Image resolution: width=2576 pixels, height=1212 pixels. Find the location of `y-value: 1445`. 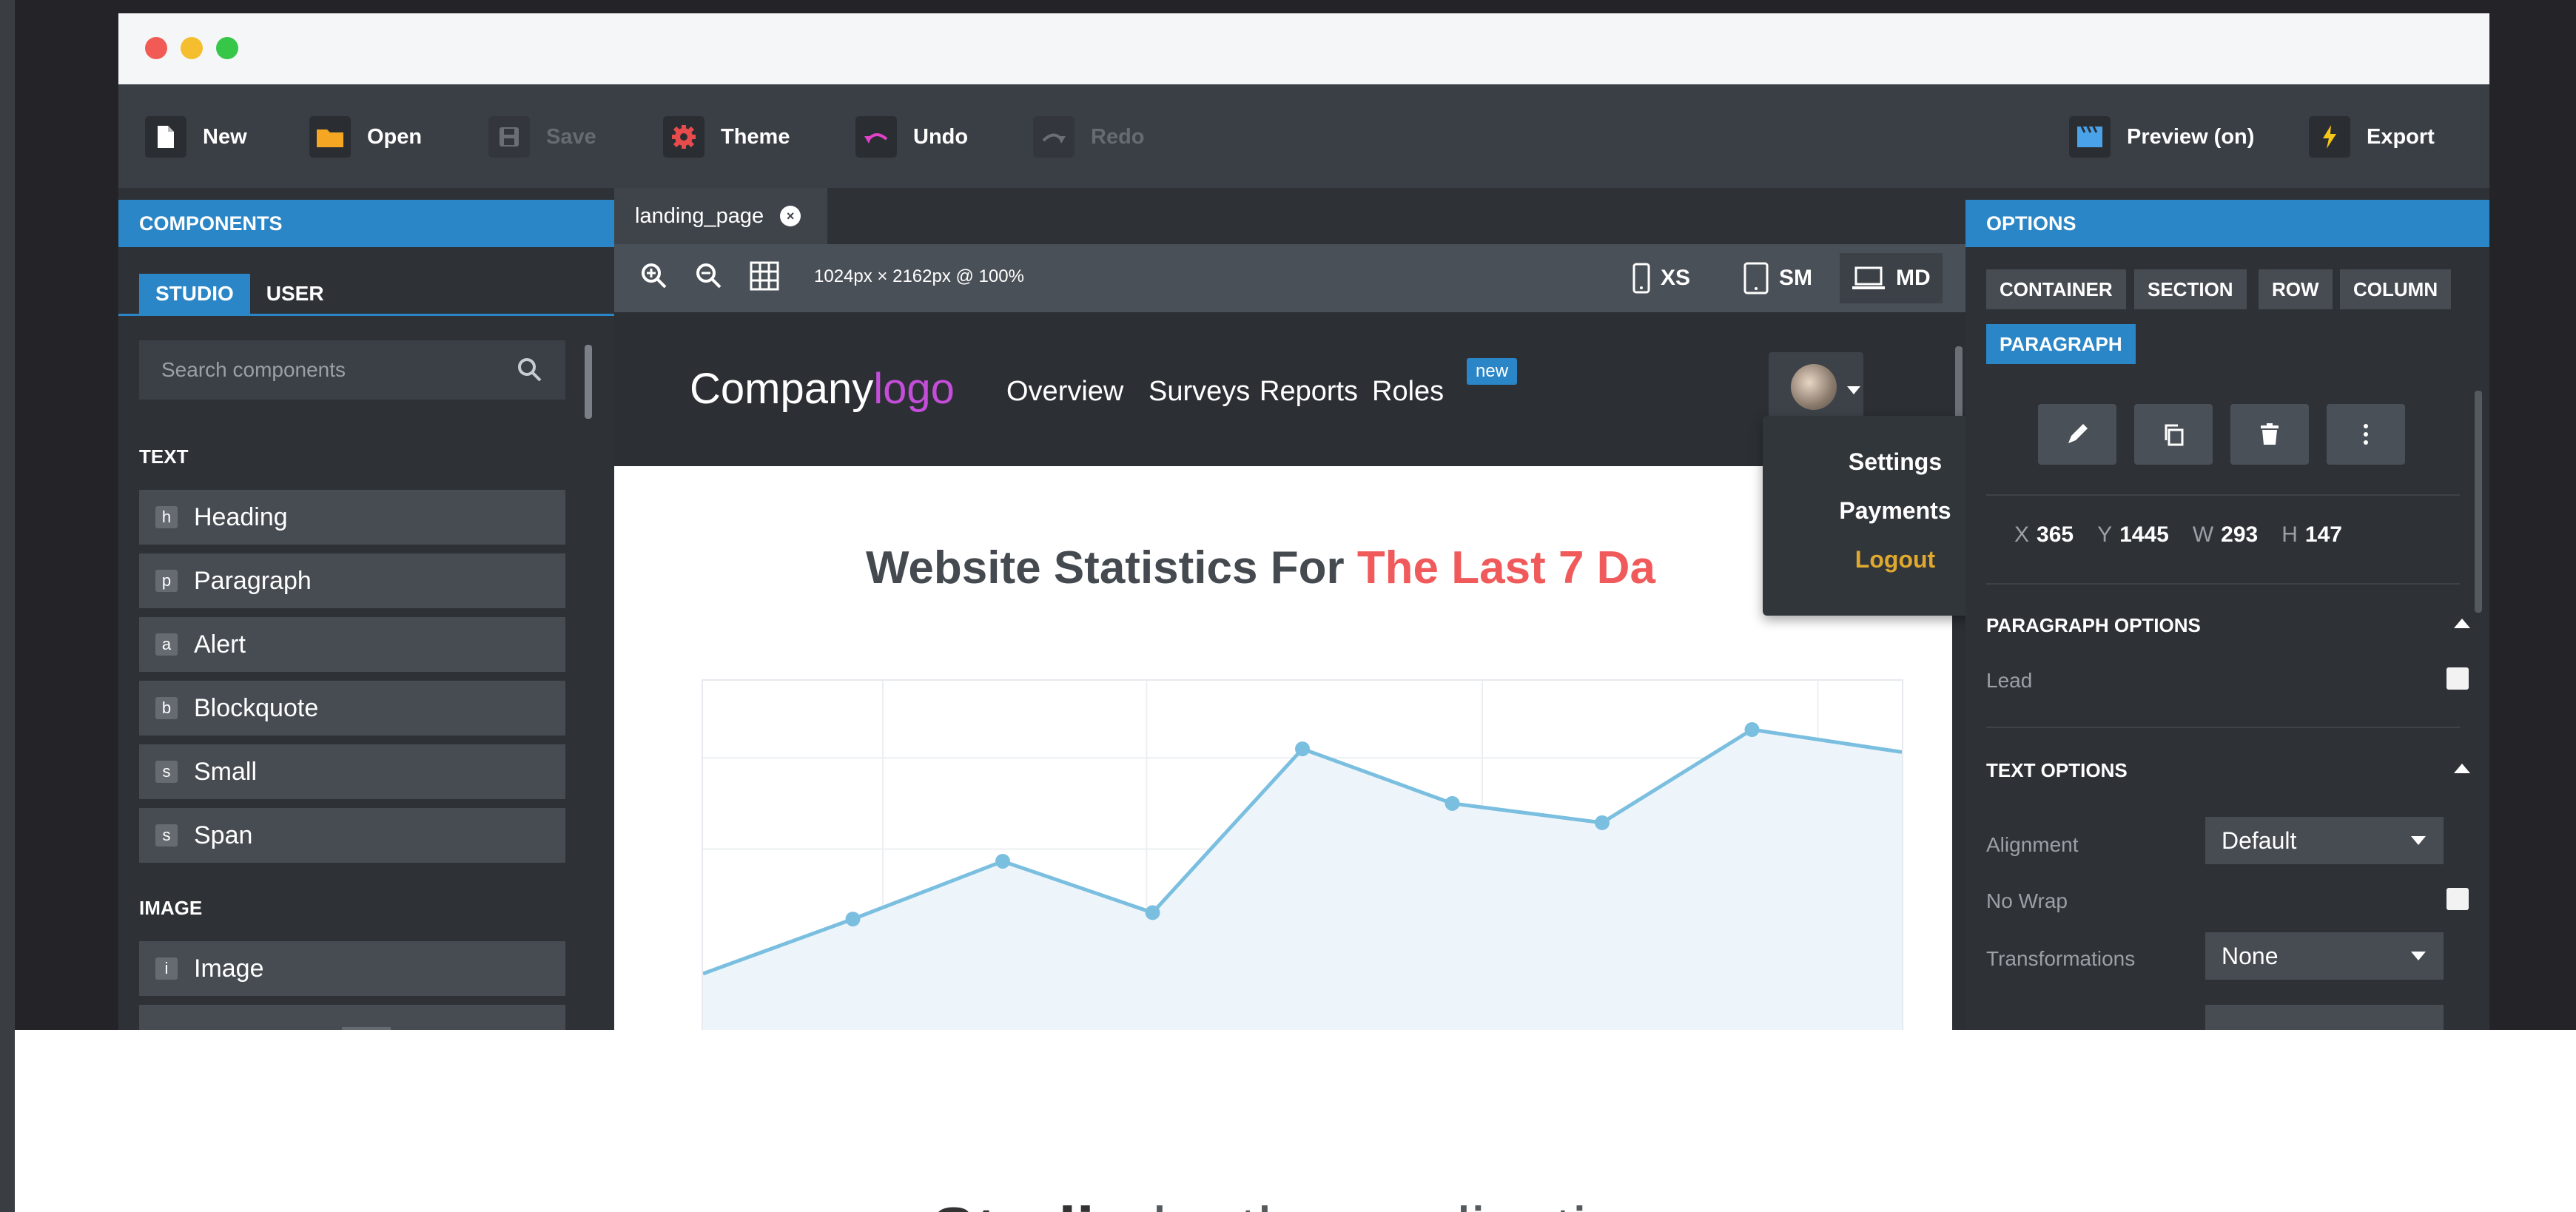

y-value: 1445 is located at coordinates (2144, 535).